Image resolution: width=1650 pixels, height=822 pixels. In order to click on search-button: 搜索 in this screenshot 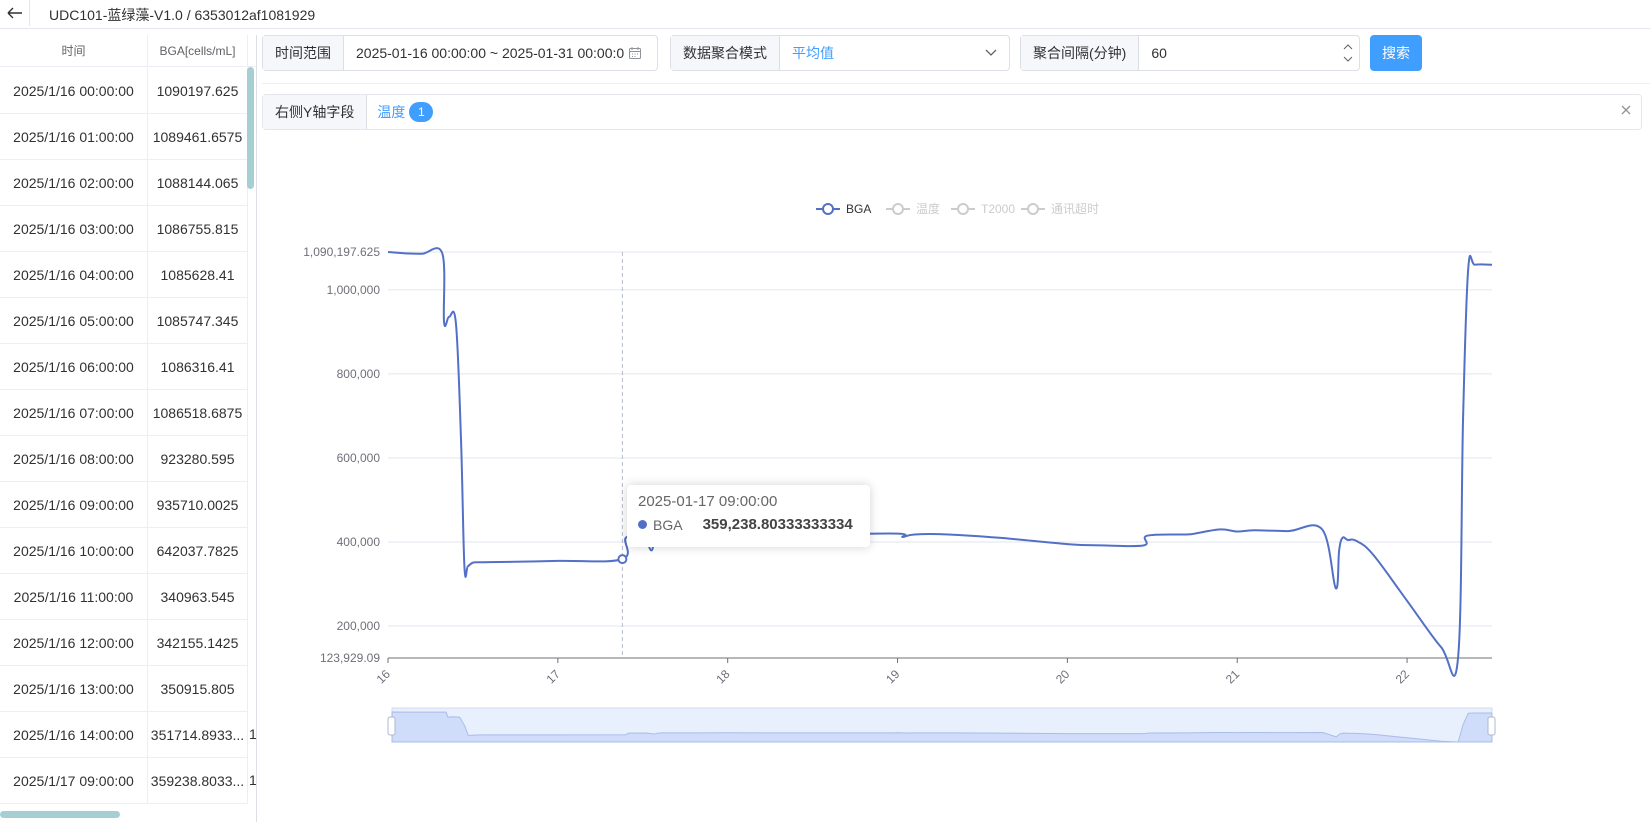, I will do `click(1396, 53)`.